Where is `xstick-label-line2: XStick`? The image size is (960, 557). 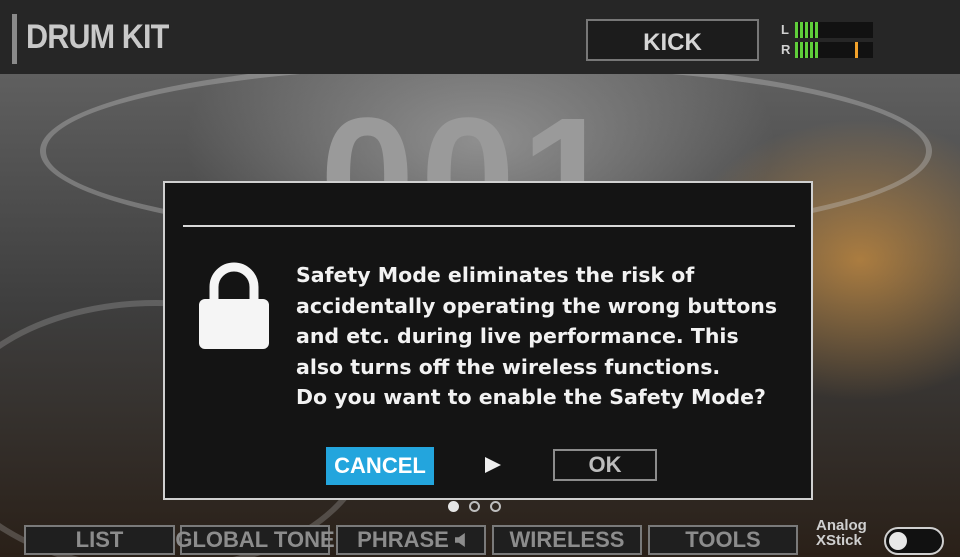
xstick-label-line2: XStick is located at coordinates (839, 540).